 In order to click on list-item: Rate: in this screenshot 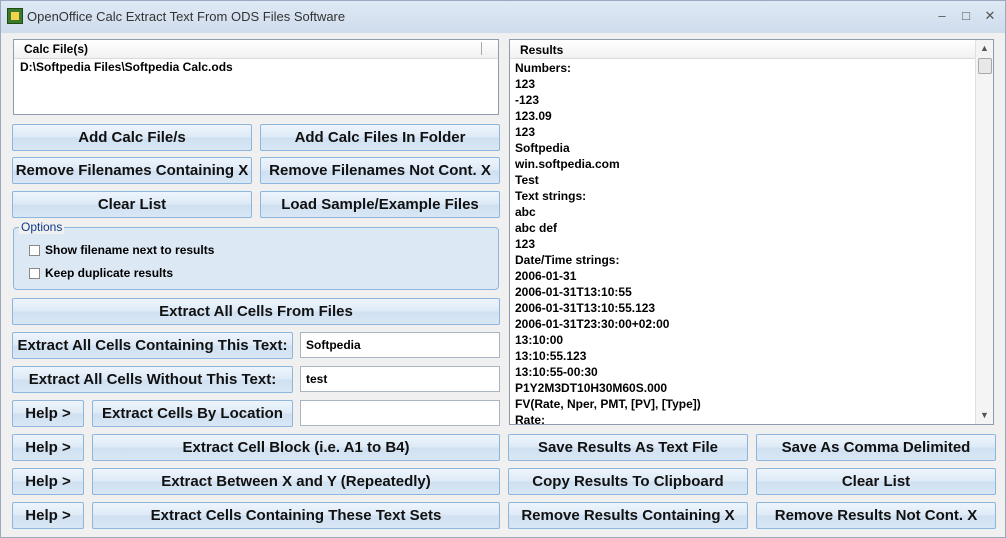, I will do `click(608, 420)`.